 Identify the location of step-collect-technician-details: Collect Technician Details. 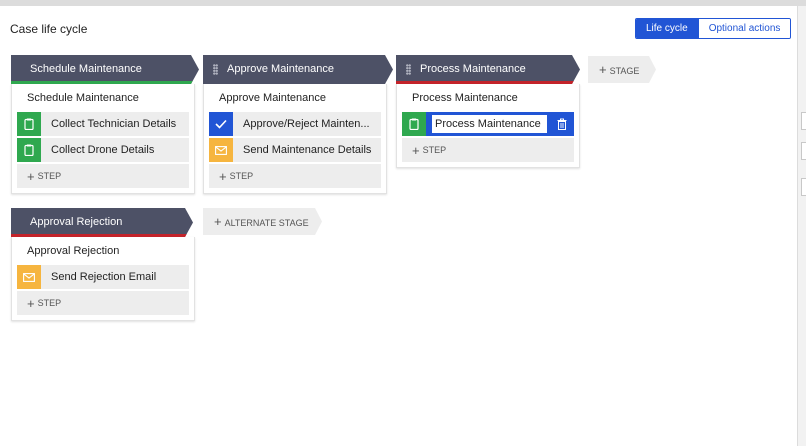
(103, 124).